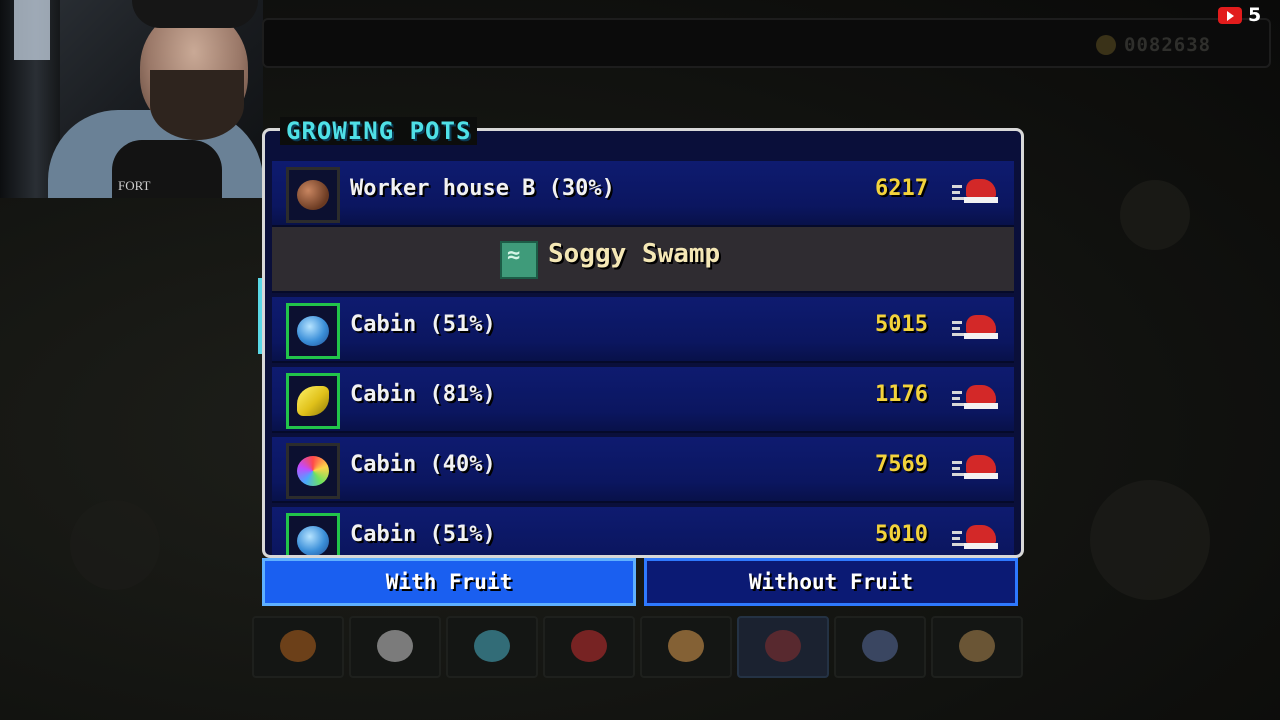  I want to click on fruit-filter-tabs: With Fruit Without Fruit, so click(640, 584).